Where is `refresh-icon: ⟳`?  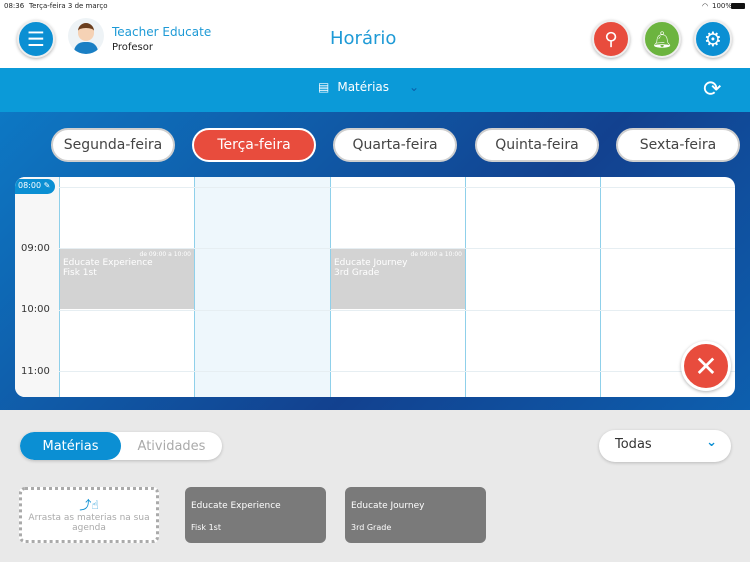
refresh-icon: ⟳ is located at coordinates (712, 89).